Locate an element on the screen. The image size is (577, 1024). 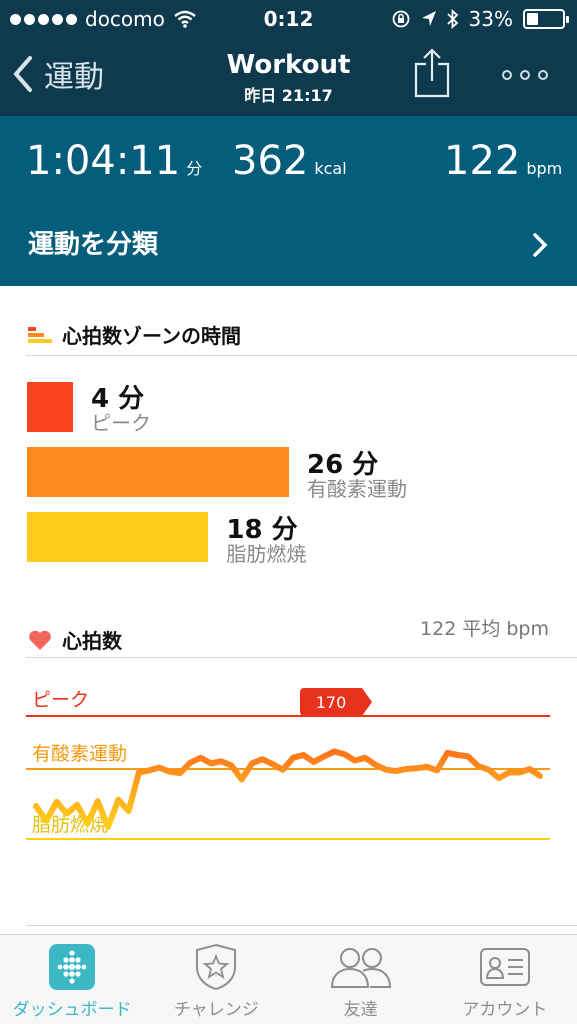
heart-rate-chart: ピーク 有酸素運動 脂肪燃焼 170 is located at coordinates (288, 764).